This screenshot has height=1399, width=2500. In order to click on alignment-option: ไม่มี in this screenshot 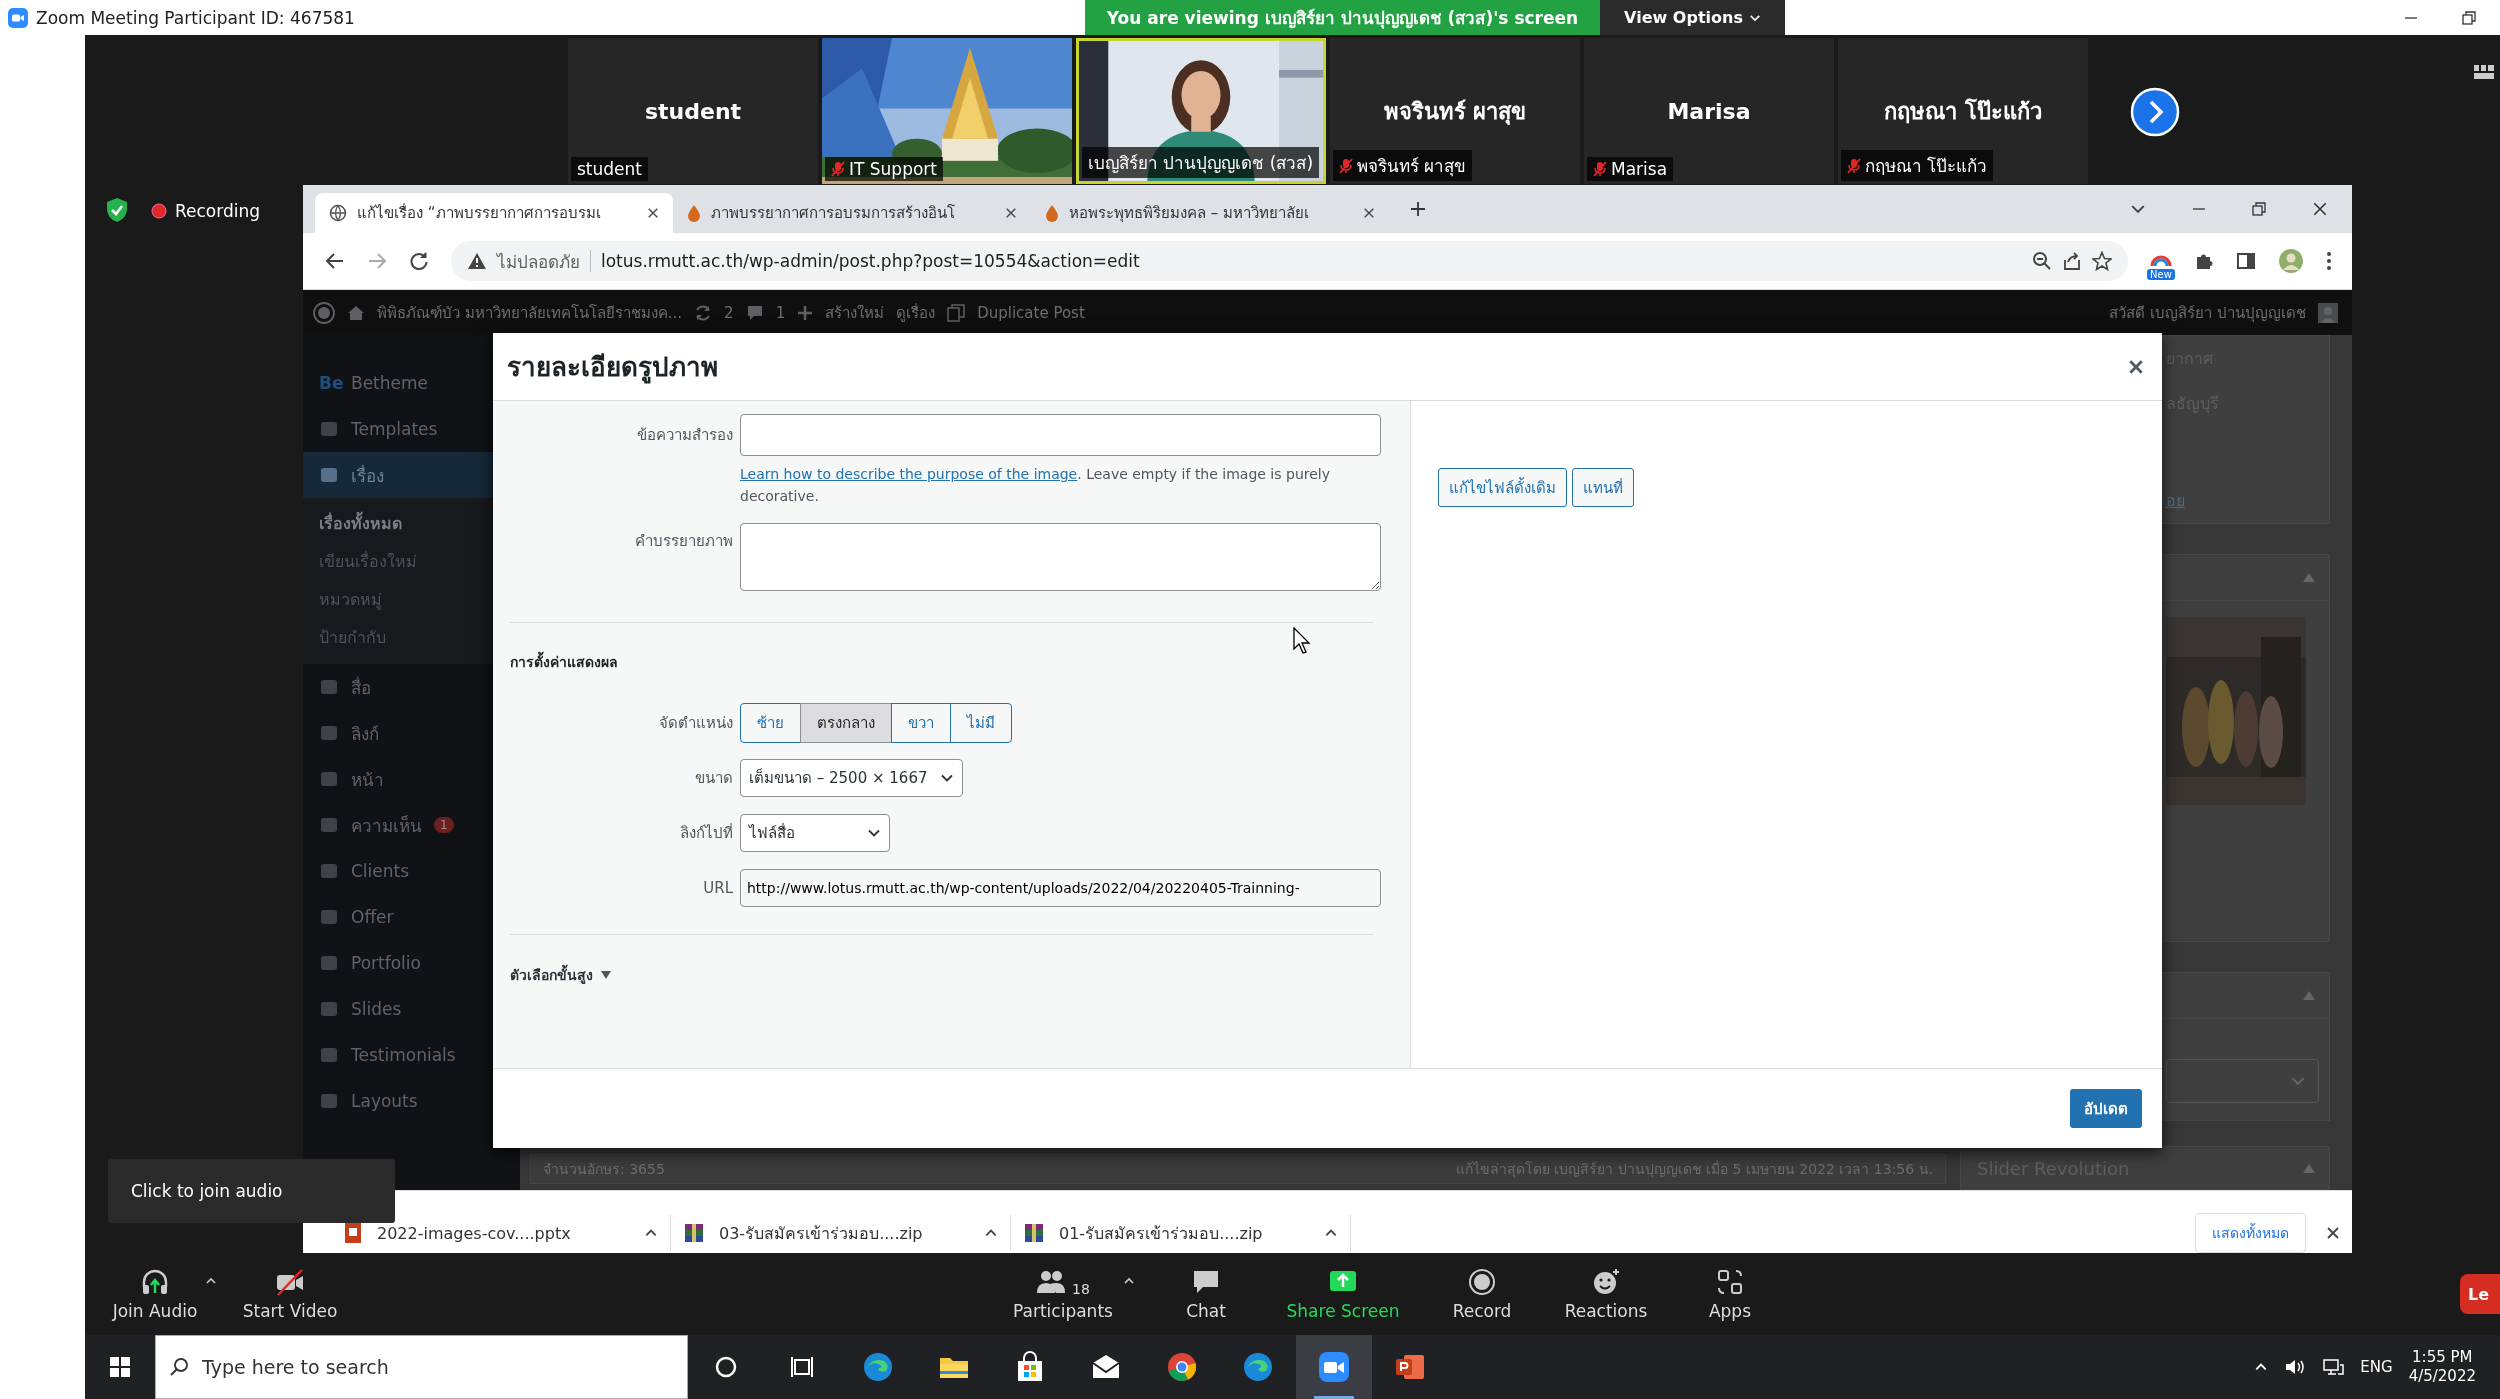, I will do `click(981, 723)`.